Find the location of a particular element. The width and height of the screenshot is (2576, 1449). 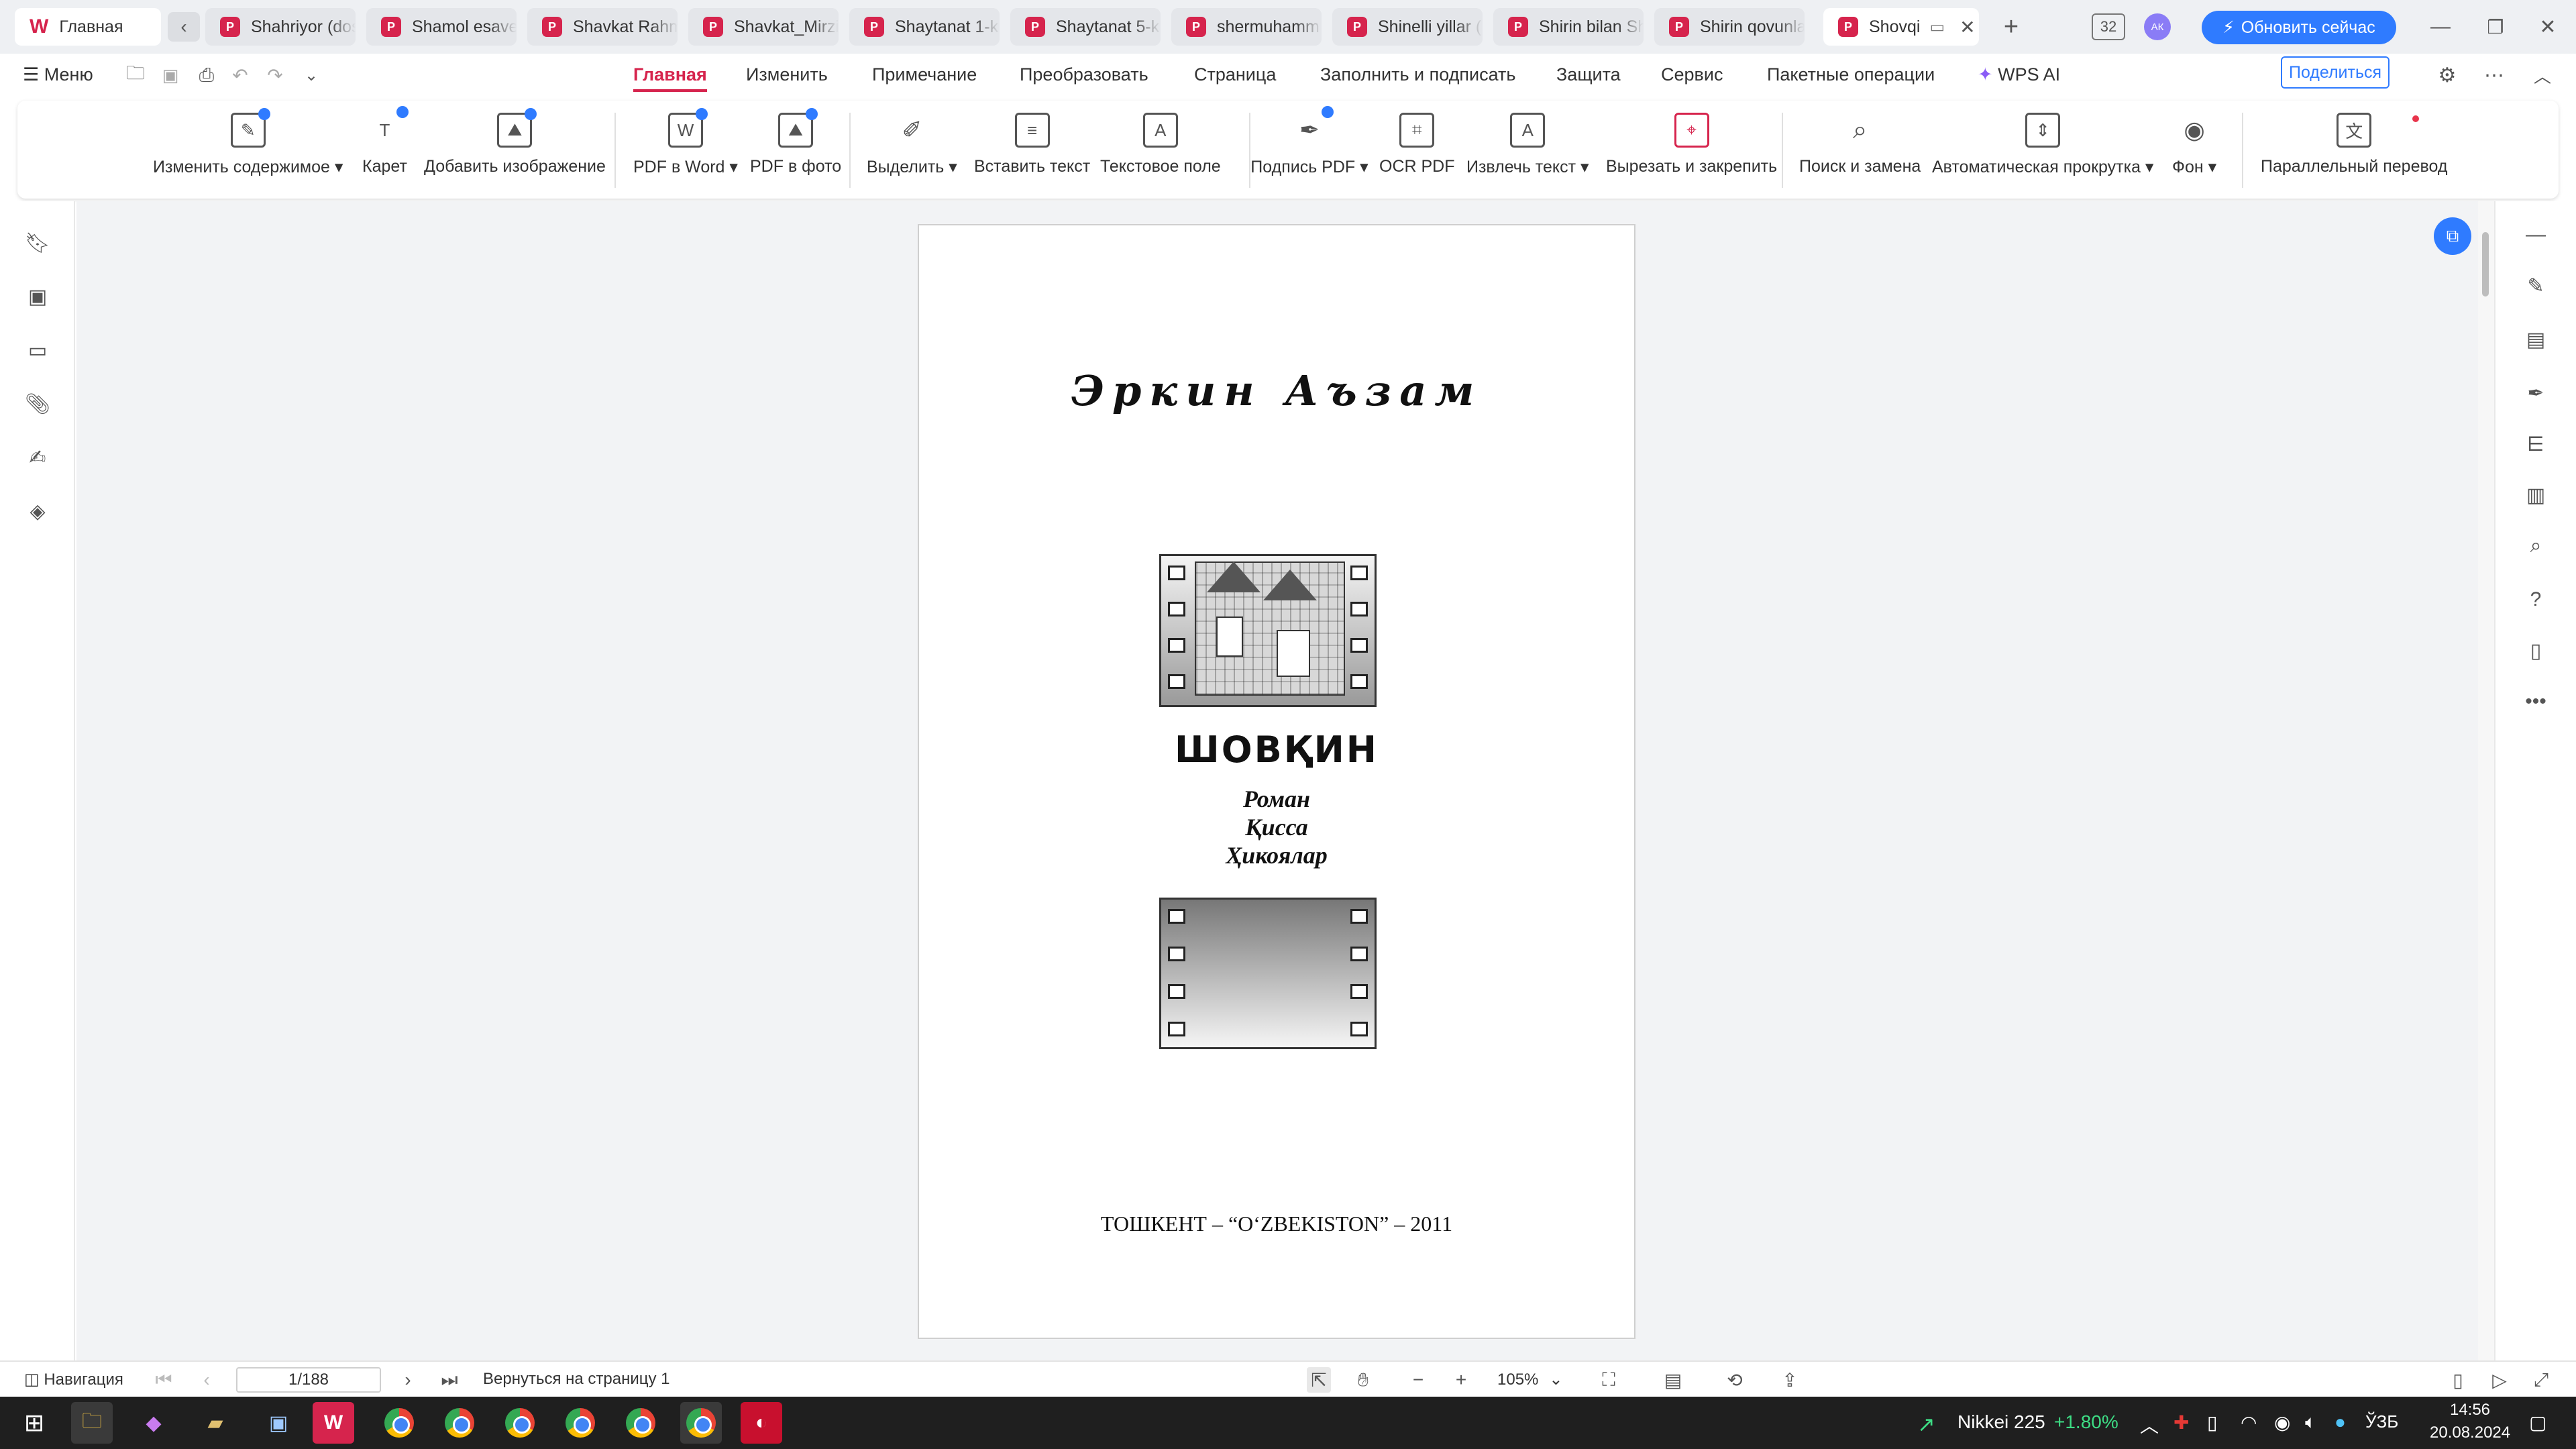

reading-mode-icon: ▯ is located at coordinates (2536, 651).